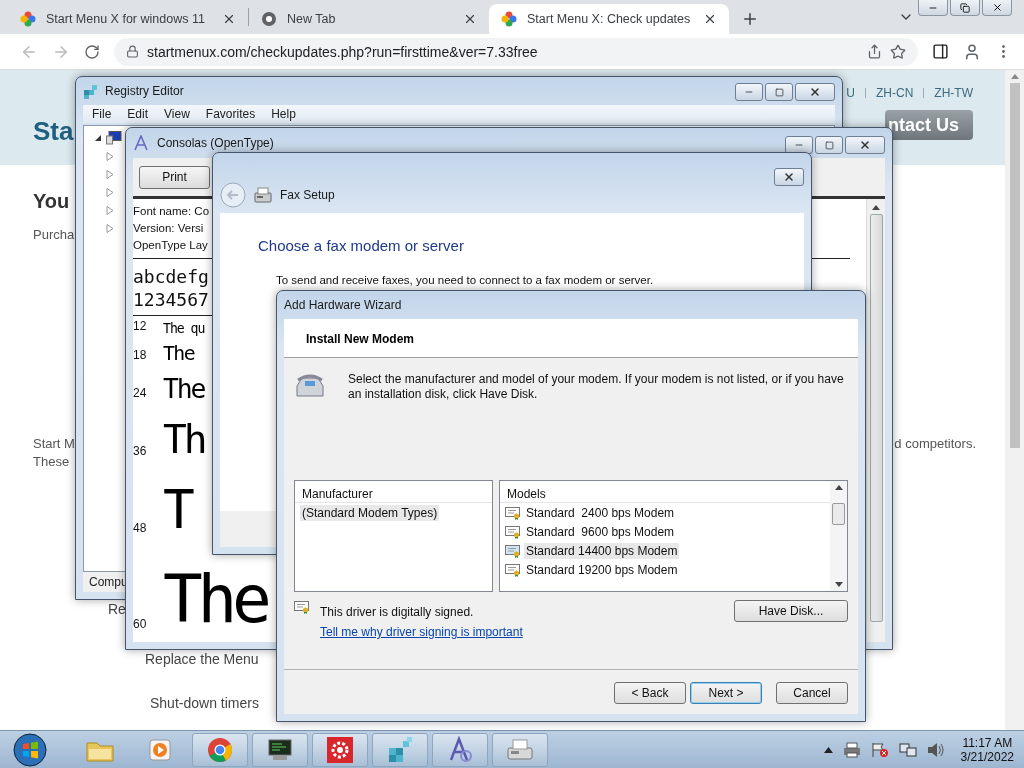 The width and height of the screenshot is (1024, 768). I want to click on size-label: 60, so click(140, 623).